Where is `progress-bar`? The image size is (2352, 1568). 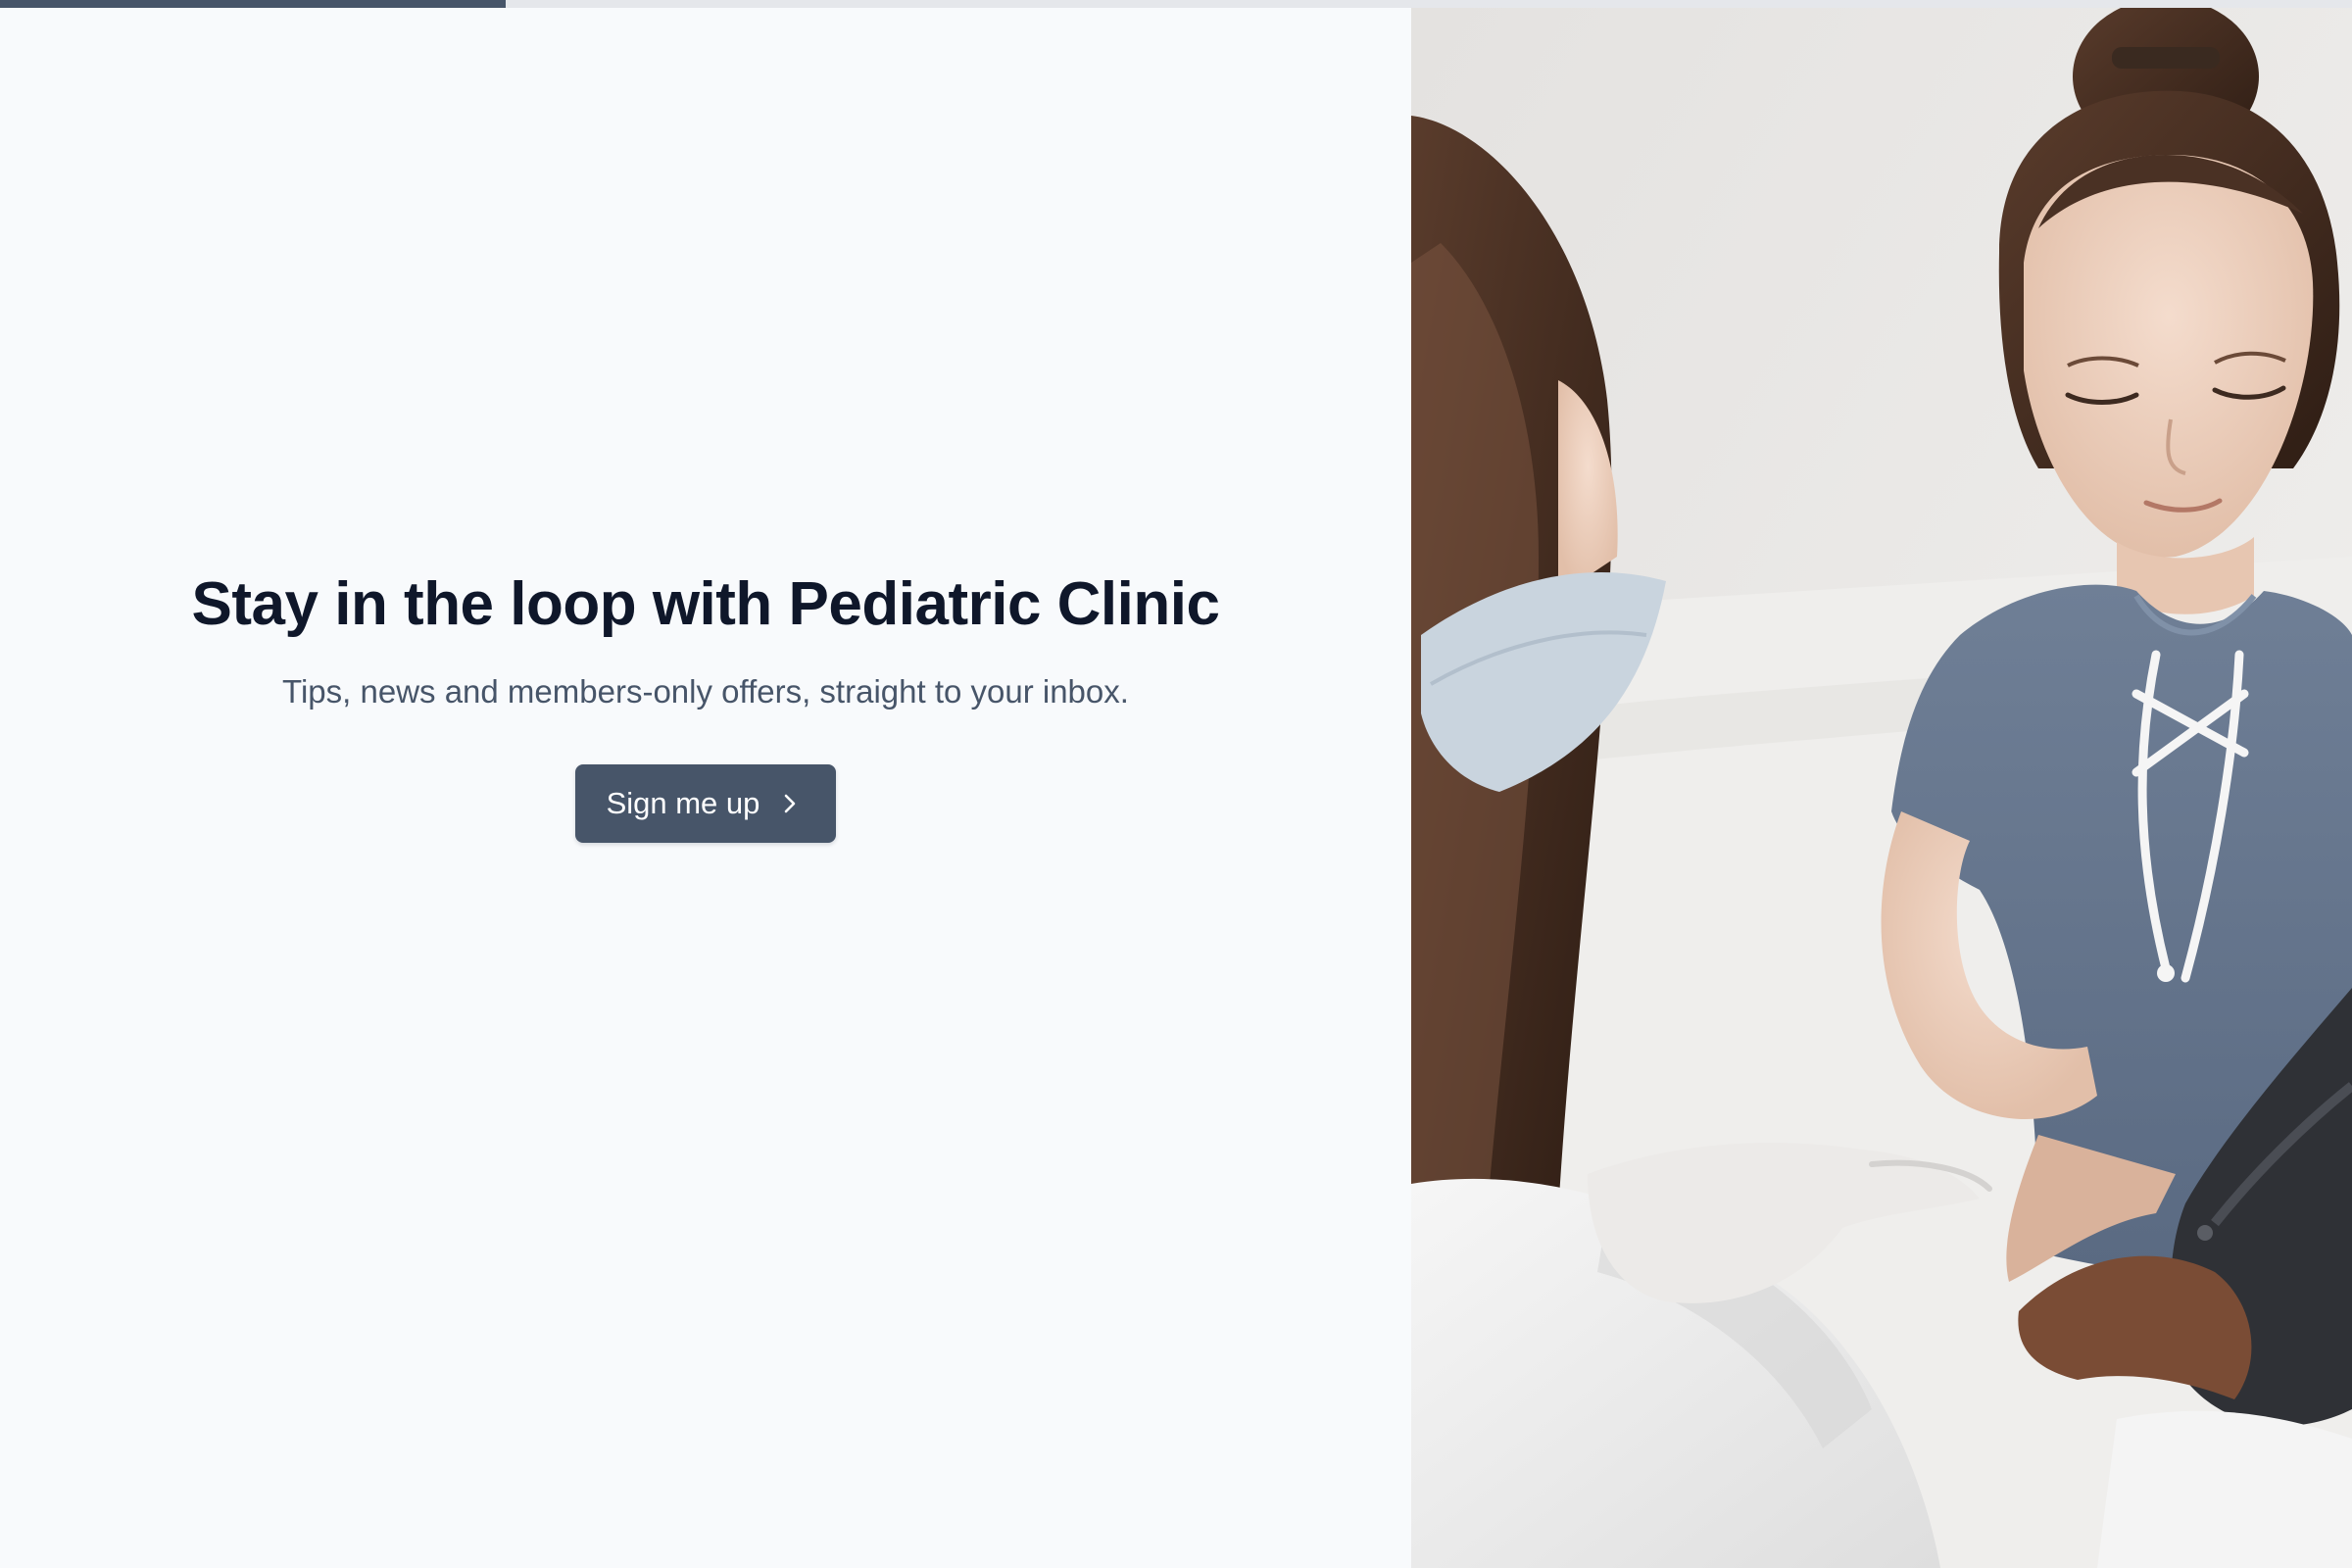 progress-bar is located at coordinates (1176, 4).